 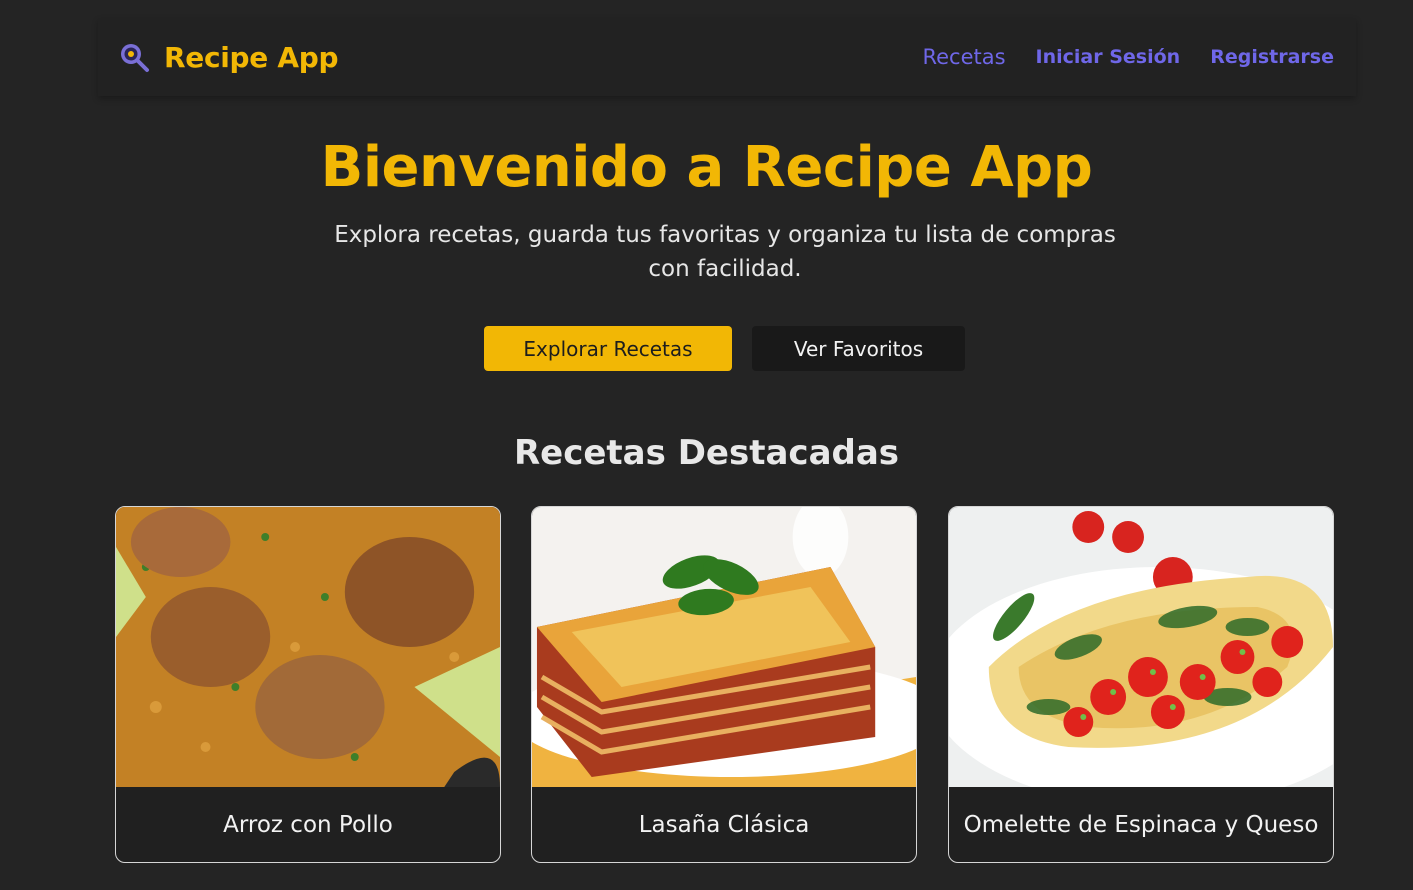 I want to click on brand: Recipe App, so click(x=228, y=57).